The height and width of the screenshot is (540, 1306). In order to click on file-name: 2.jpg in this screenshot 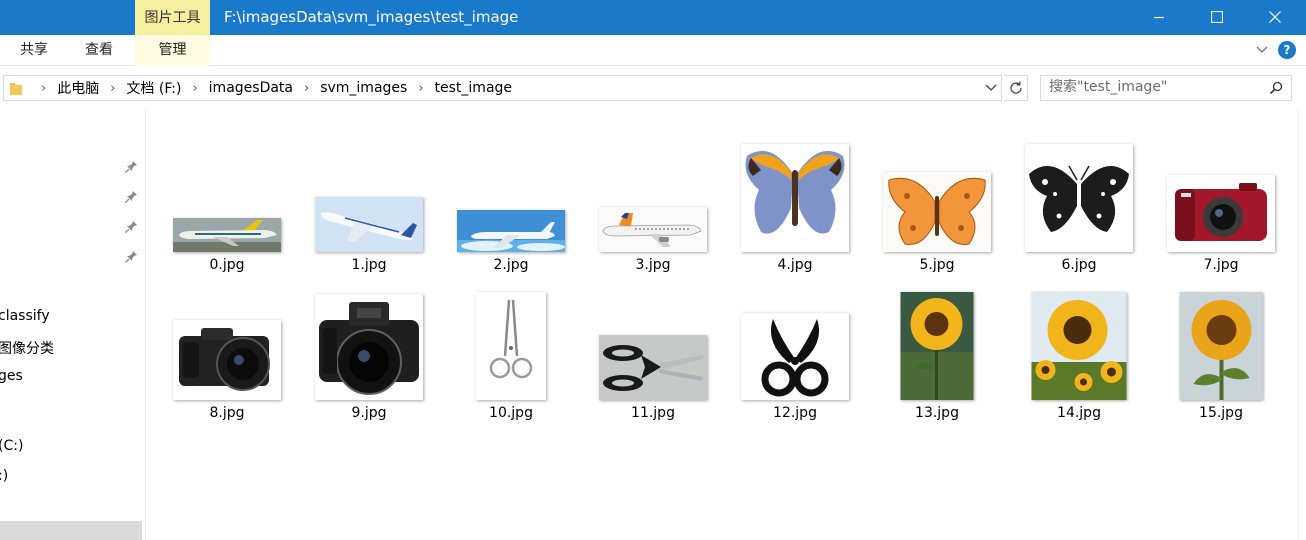, I will do `click(511, 265)`.